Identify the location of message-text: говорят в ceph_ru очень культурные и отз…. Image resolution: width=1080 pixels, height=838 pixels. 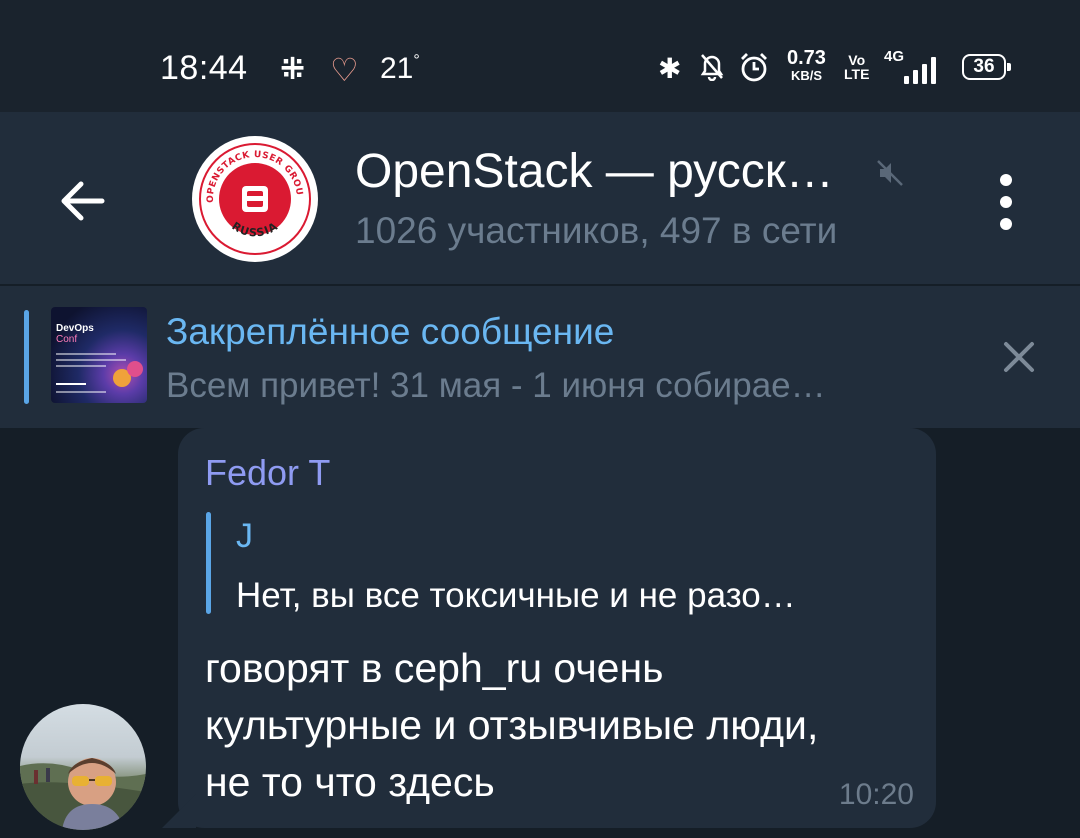
(512, 725).